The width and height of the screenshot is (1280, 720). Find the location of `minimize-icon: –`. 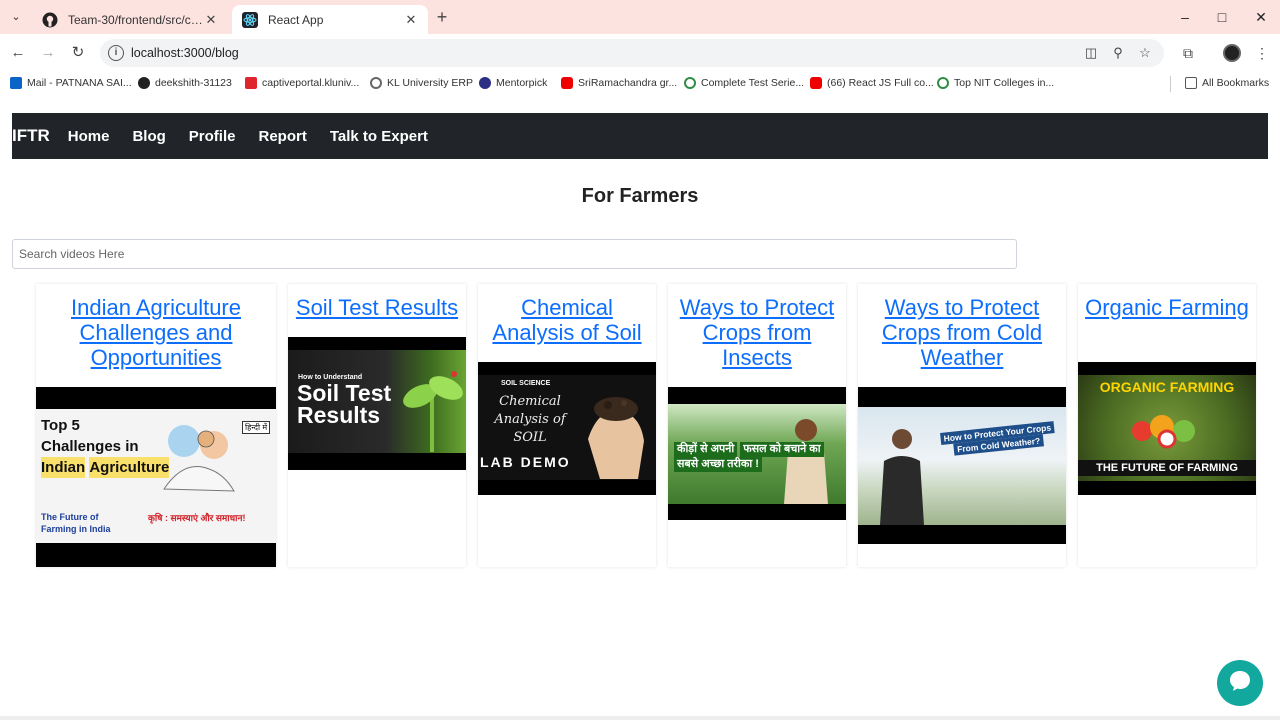

minimize-icon: – is located at coordinates (1185, 17).